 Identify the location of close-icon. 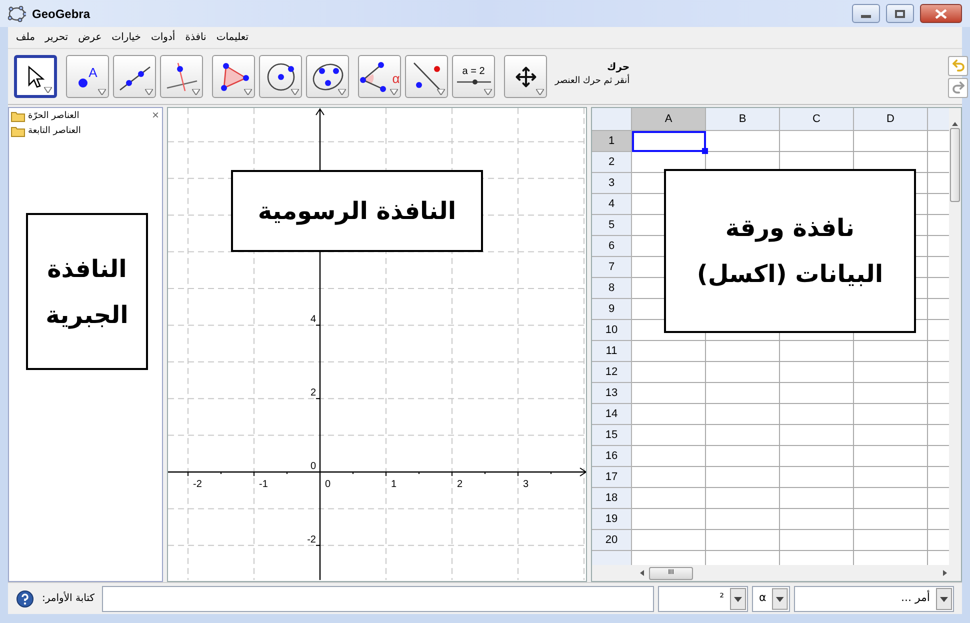
(941, 13).